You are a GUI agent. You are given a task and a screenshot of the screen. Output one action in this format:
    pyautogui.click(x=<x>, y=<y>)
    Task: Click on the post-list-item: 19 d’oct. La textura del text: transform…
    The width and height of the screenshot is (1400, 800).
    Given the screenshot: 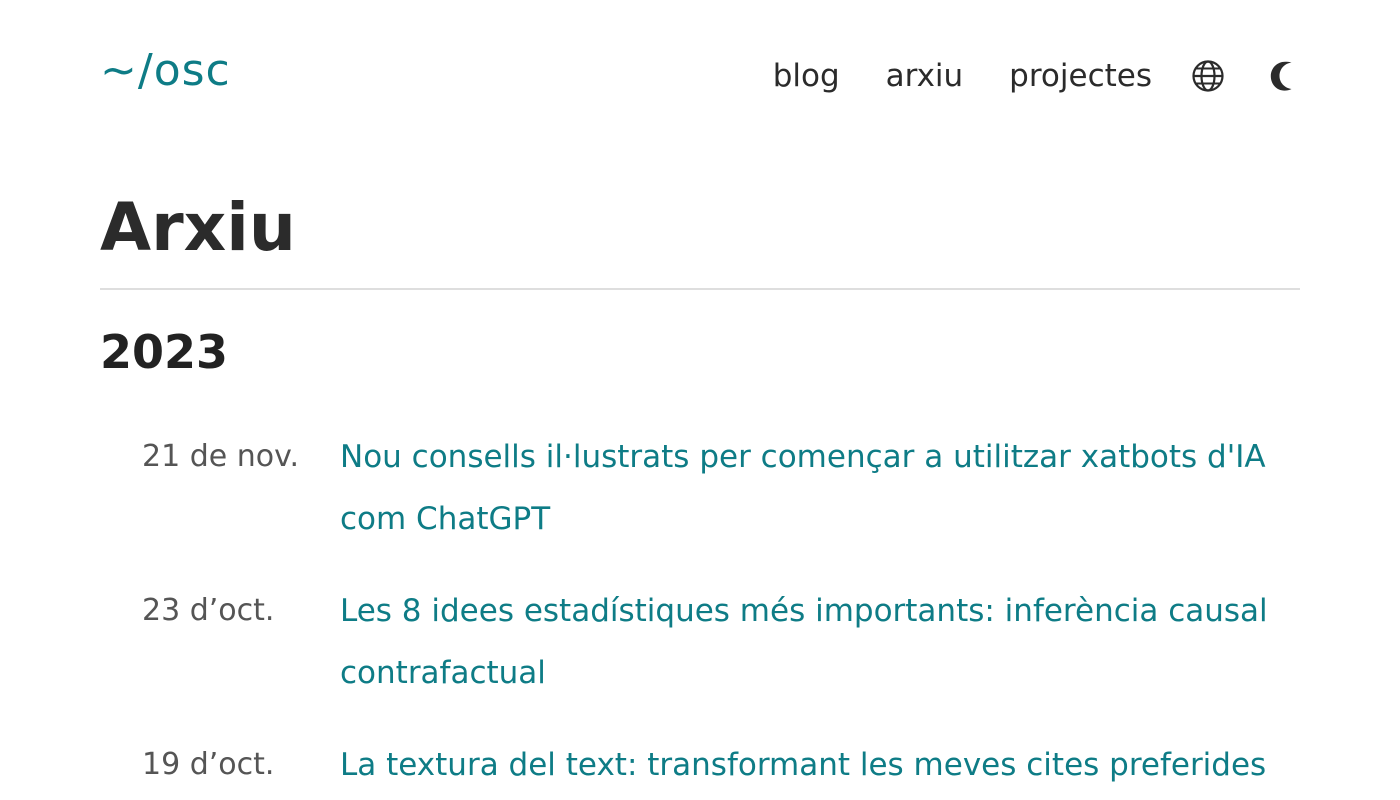 What is the action you would take?
    pyautogui.click(x=700, y=765)
    